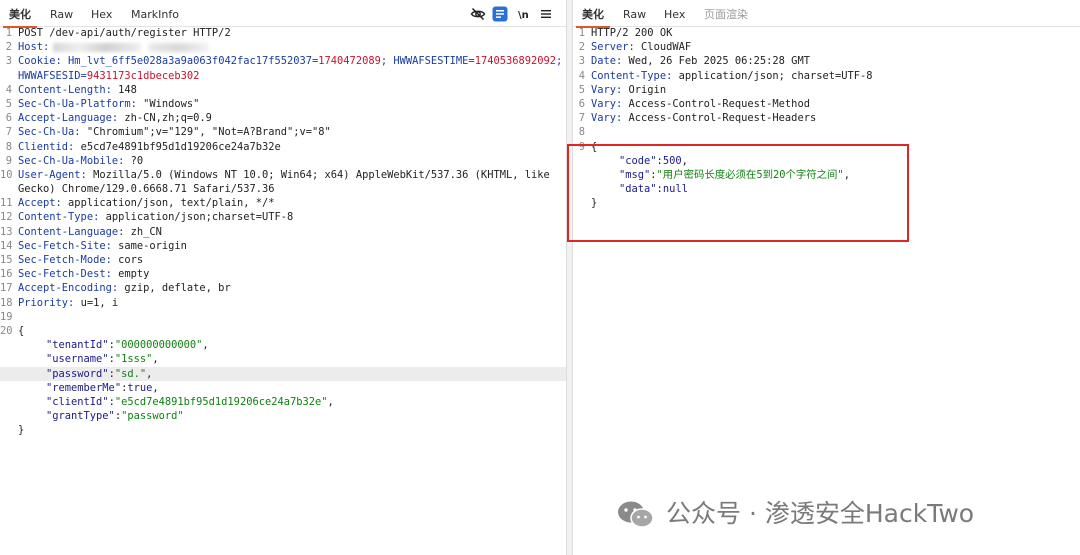 The width and height of the screenshot is (1080, 555). Describe the element at coordinates (12, 330) in the screenshot. I see `code-line: 20{` at that location.